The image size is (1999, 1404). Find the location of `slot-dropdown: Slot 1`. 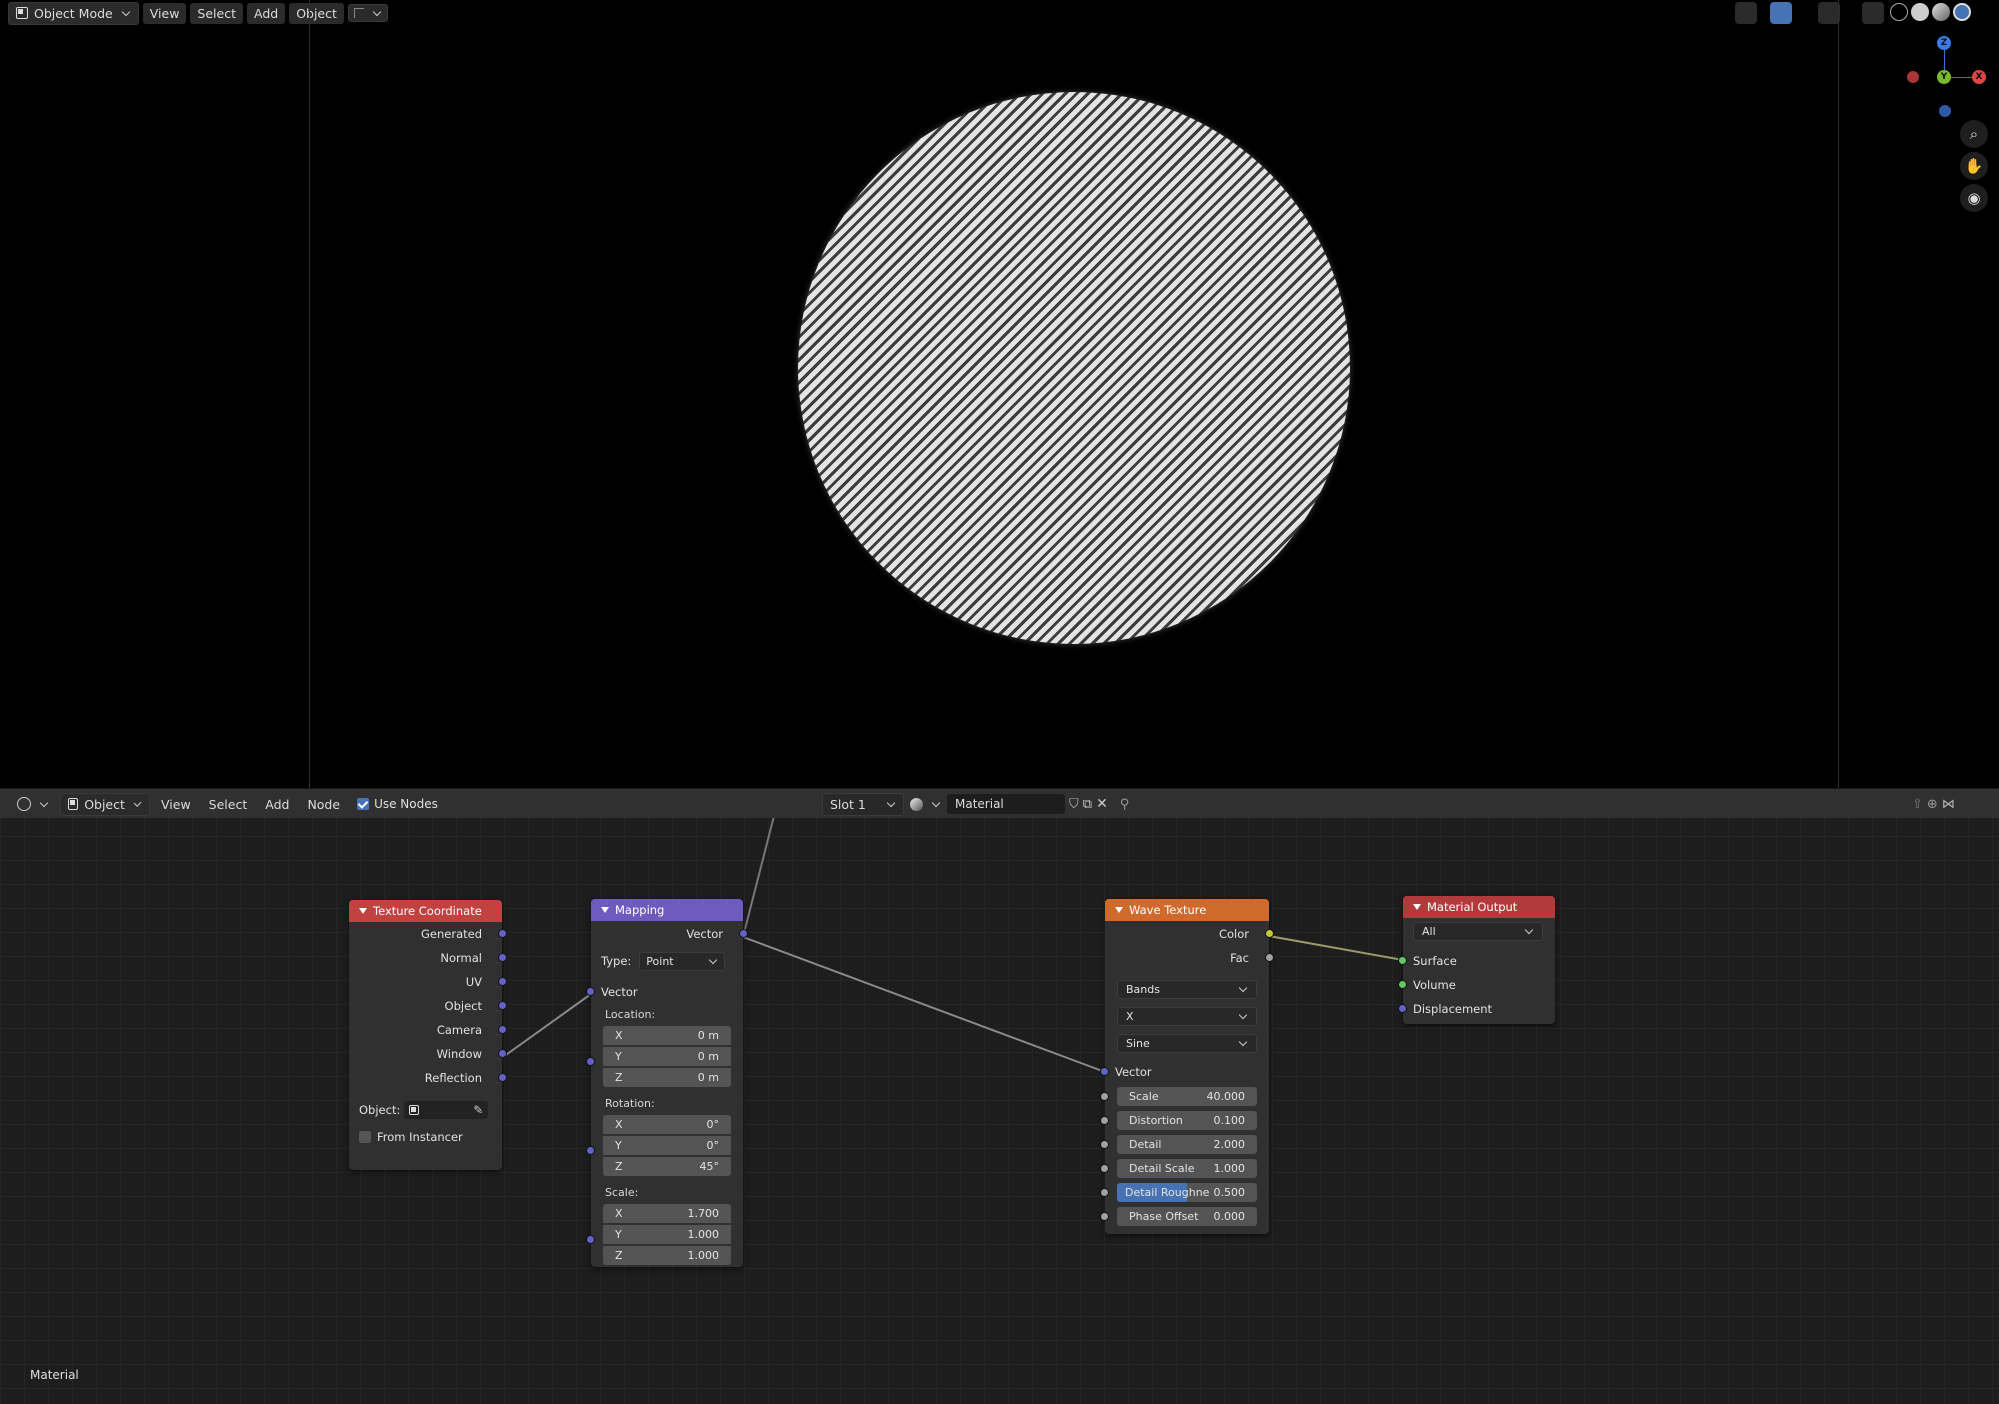

slot-dropdown: Slot 1 is located at coordinates (863, 804).